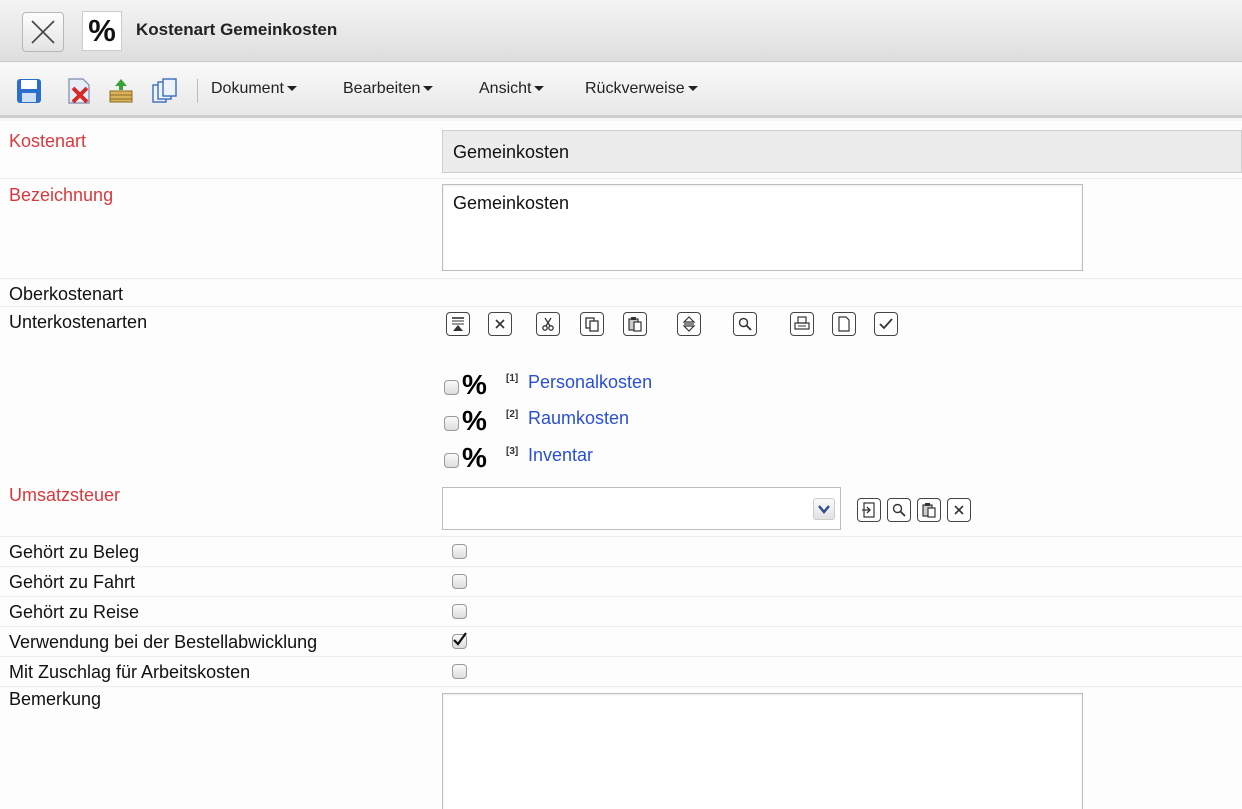 This screenshot has height=809, width=1242. I want to click on delete-document-icon, so click(79, 91).